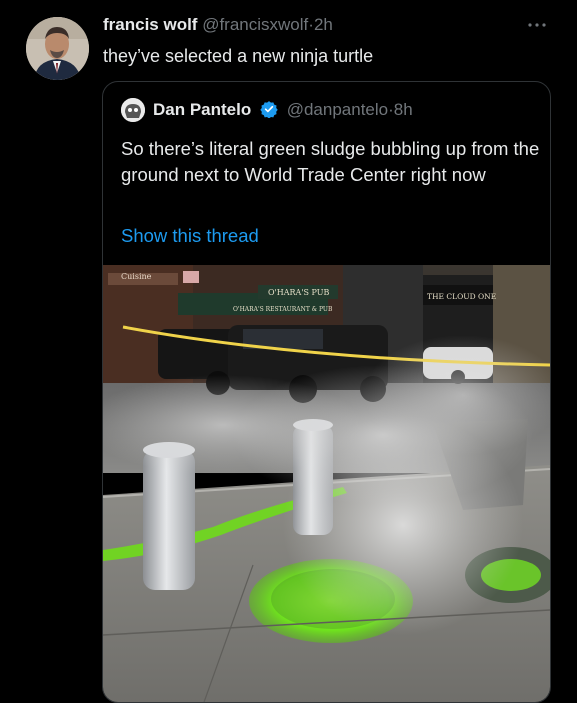 Image resolution: width=577 pixels, height=703 pixels. Describe the element at coordinates (136, 276) in the screenshot. I see `cuisine-sign: Cuisine` at that location.